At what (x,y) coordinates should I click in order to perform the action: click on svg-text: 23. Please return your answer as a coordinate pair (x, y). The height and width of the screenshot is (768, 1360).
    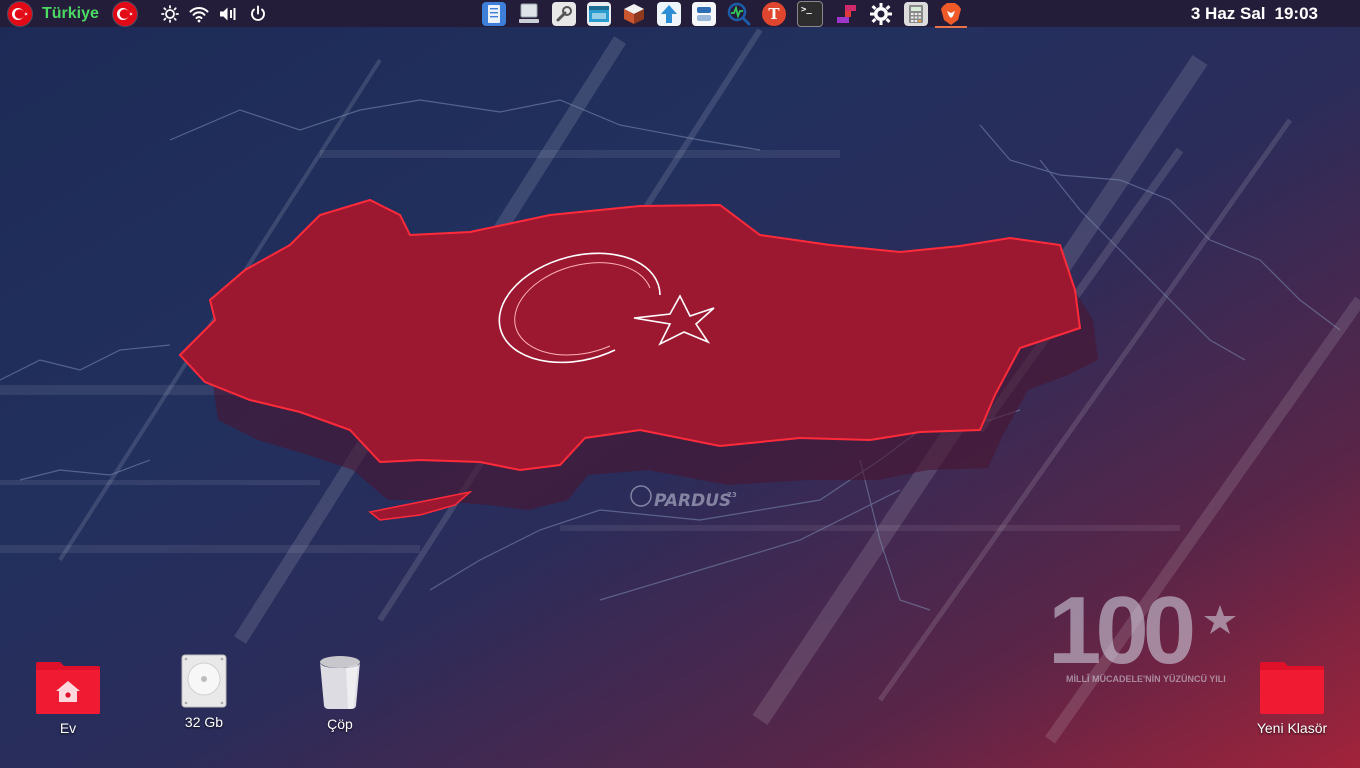
    Looking at the image, I should click on (732, 495).